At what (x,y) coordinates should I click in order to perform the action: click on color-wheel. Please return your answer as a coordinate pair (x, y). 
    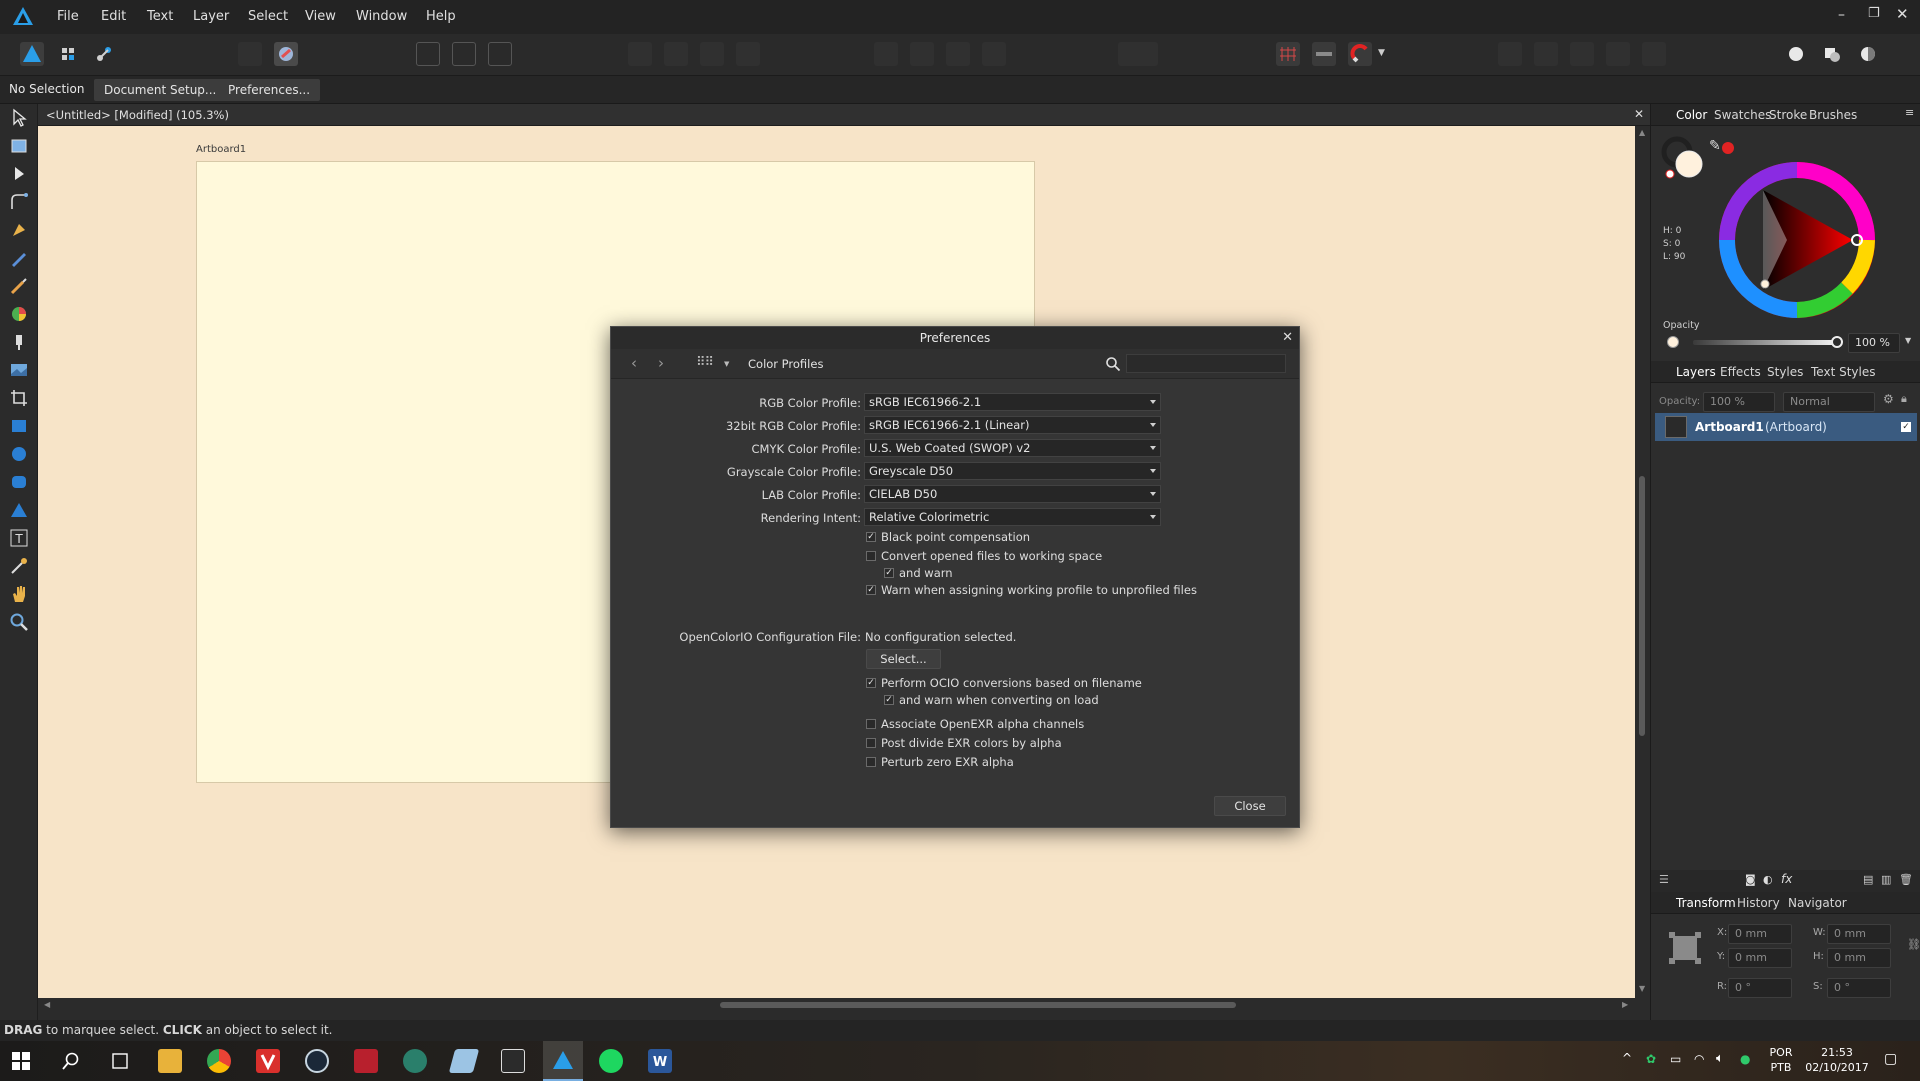
    Looking at the image, I should click on (1797, 240).